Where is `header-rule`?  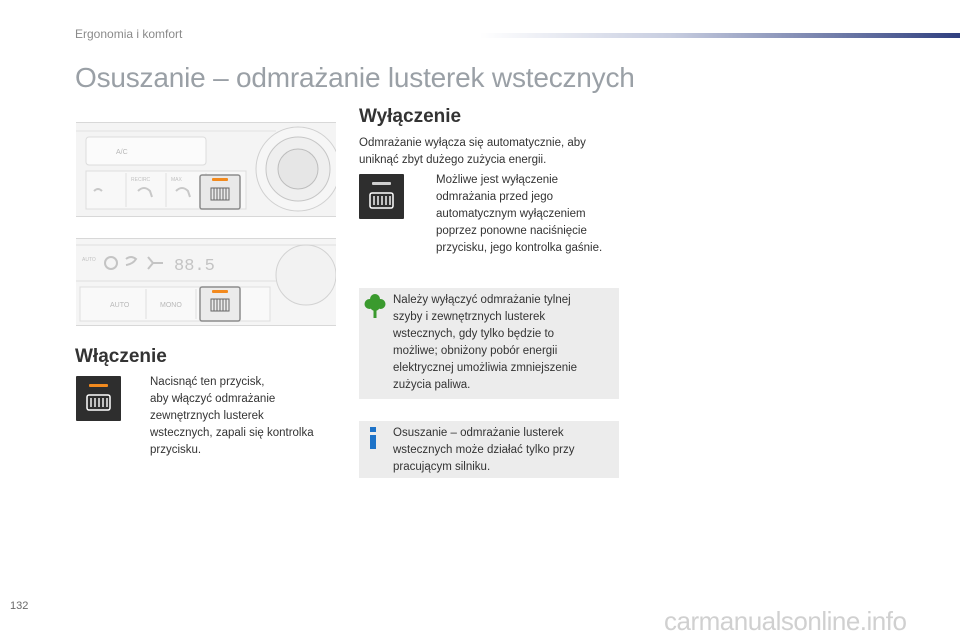
header-rule is located at coordinates (720, 35).